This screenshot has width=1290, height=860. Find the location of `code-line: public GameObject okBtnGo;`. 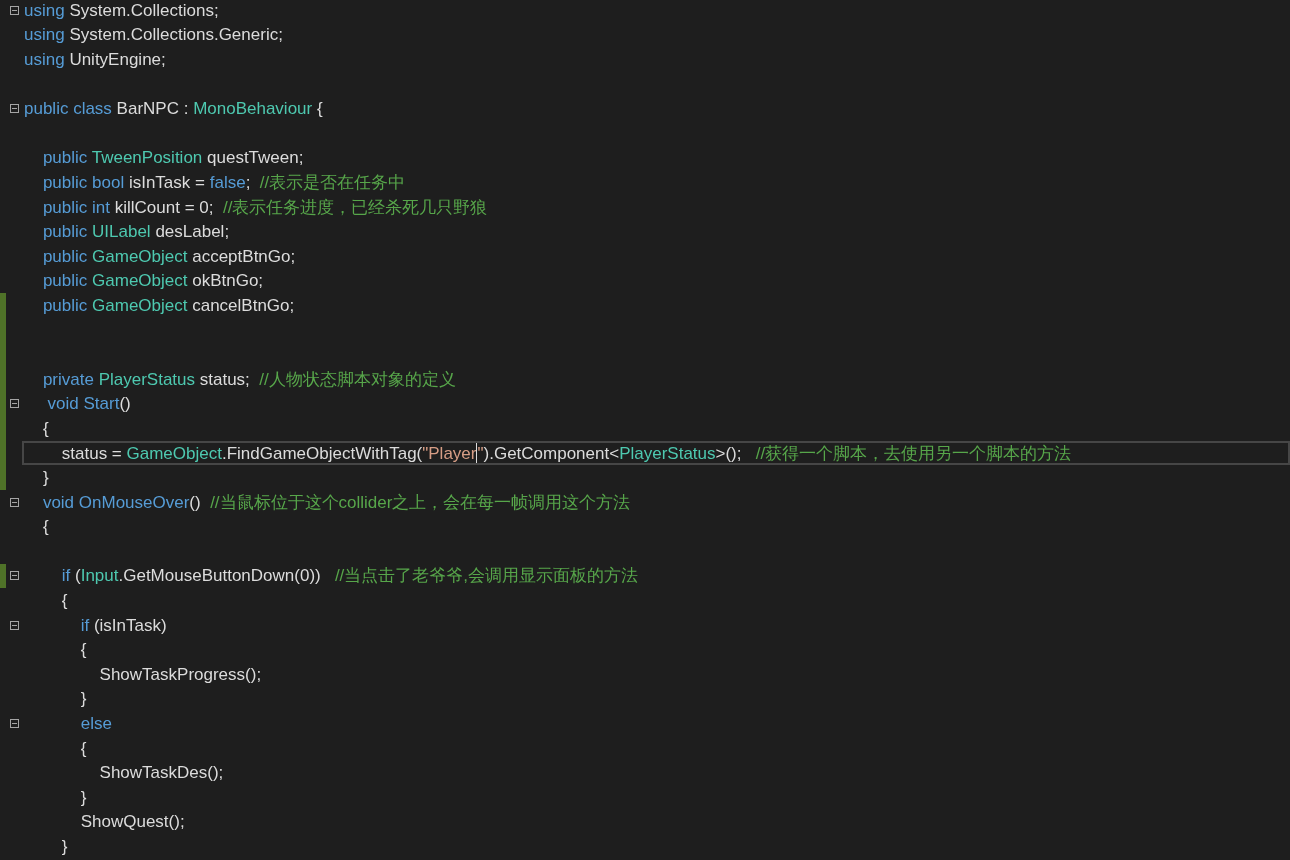

code-line: public GameObject okBtnGo; is located at coordinates (152, 281).